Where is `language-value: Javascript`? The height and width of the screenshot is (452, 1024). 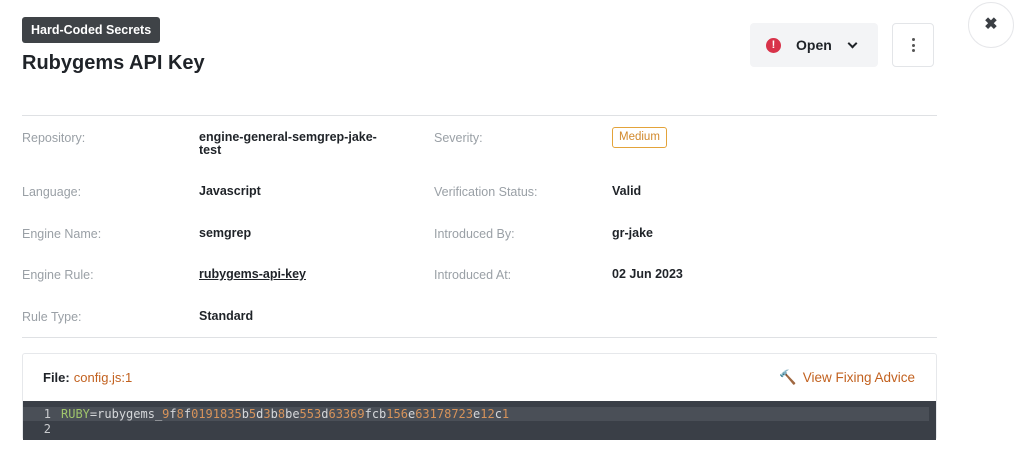 language-value: Javascript is located at coordinates (230, 191).